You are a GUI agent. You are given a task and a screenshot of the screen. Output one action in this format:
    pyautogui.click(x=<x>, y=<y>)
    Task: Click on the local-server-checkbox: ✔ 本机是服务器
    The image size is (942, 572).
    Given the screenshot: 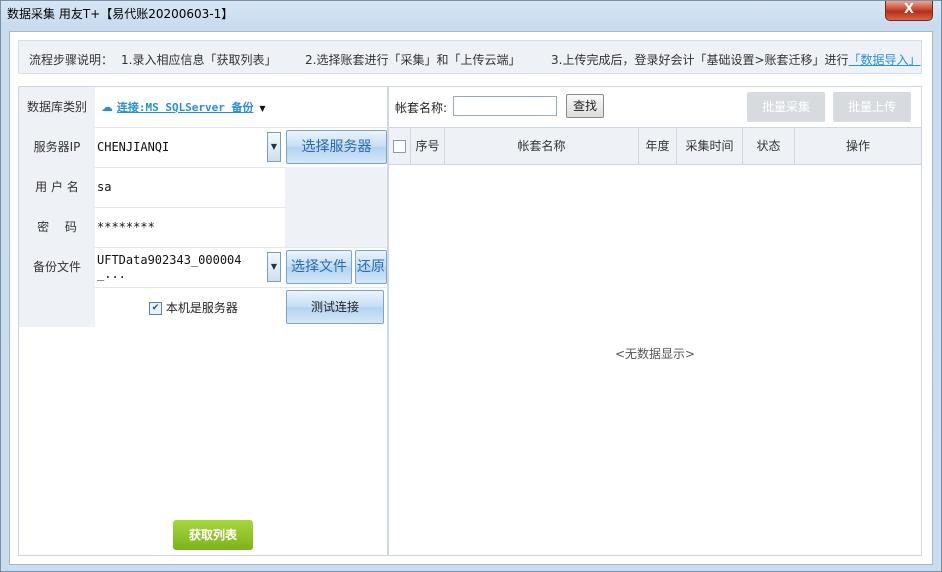 What is the action you would take?
    pyautogui.click(x=193, y=307)
    